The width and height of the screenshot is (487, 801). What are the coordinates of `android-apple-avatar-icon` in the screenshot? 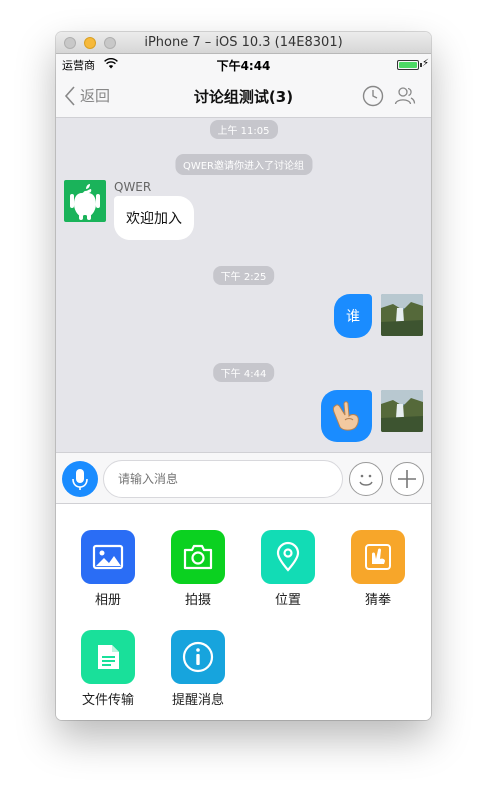 It's located at (85, 201).